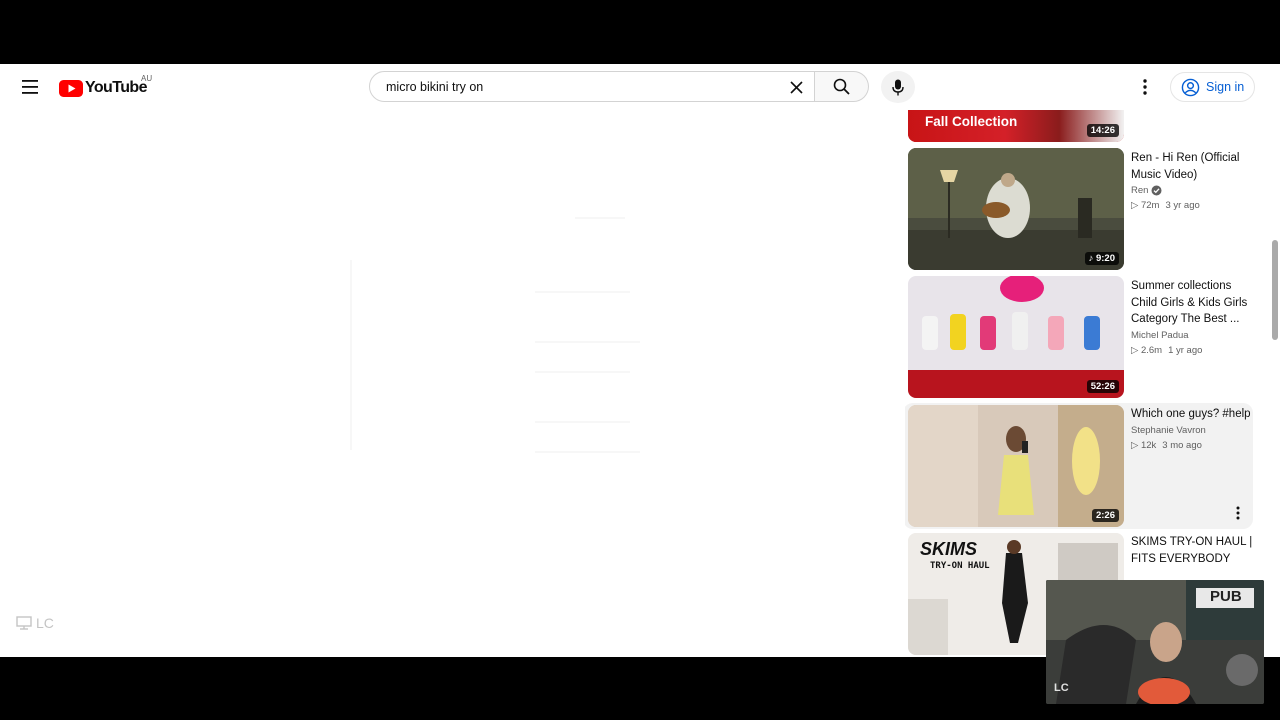  I want to click on search-button, so click(842, 86).